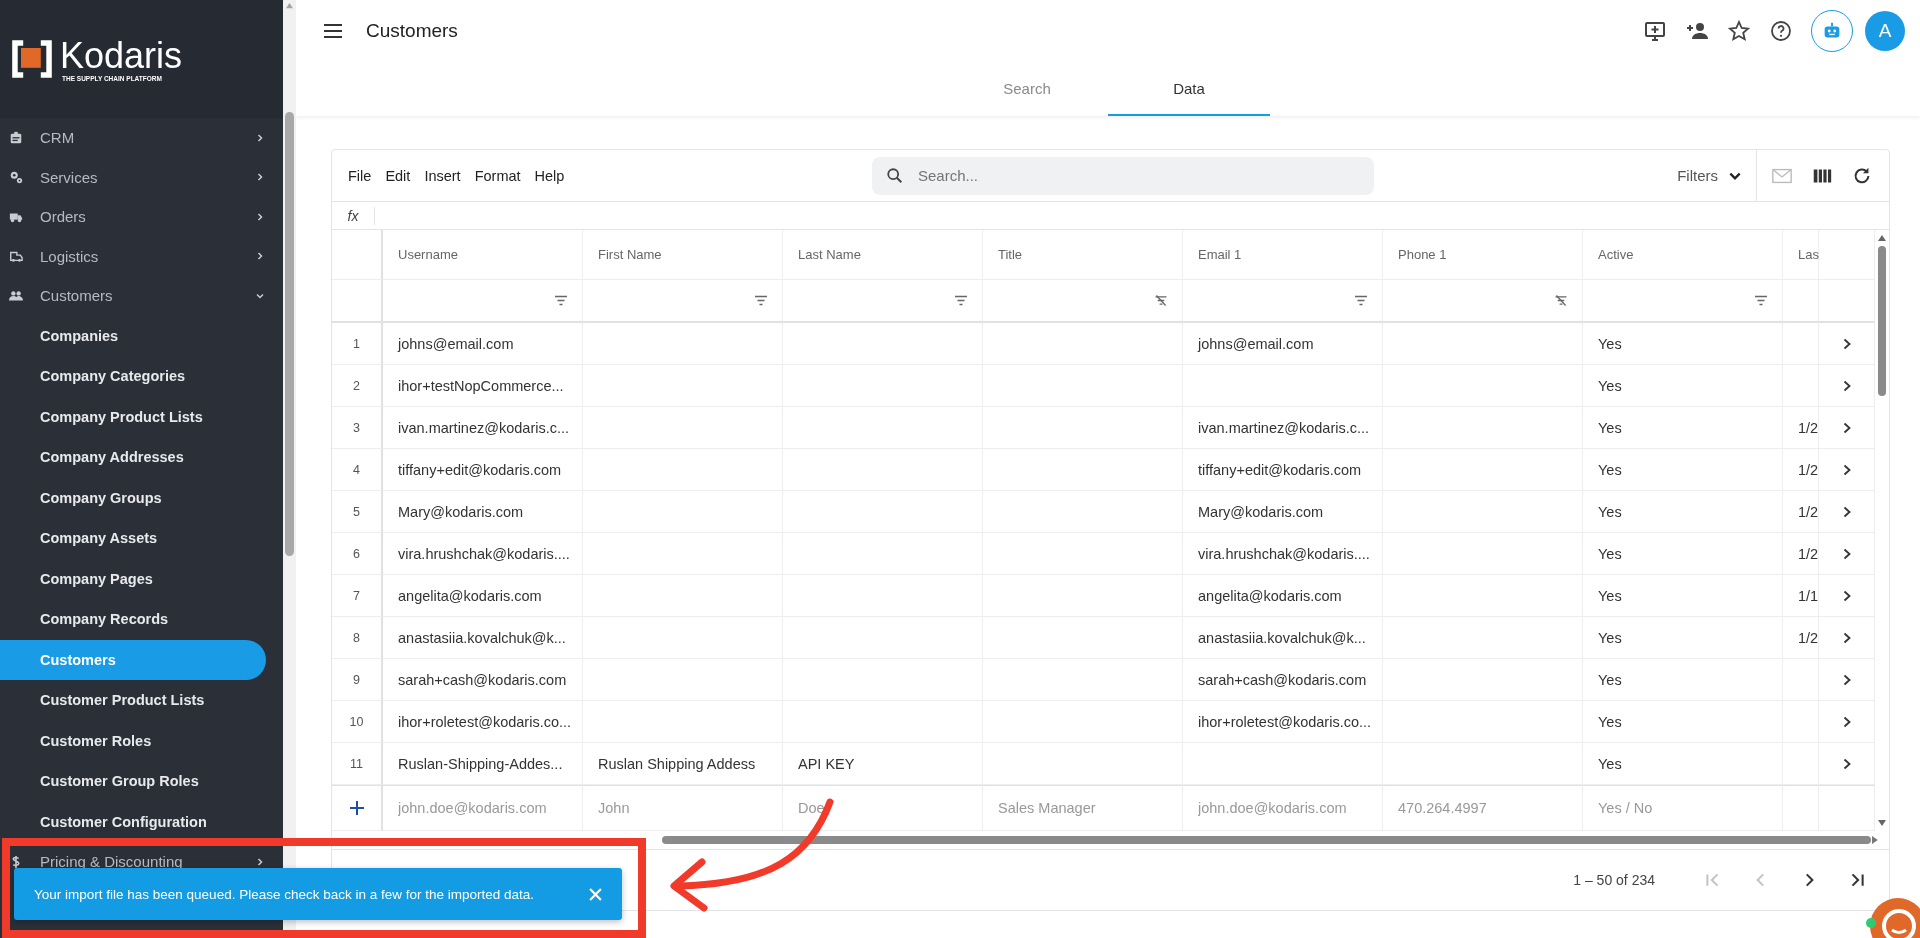 Image resolution: width=1920 pixels, height=938 pixels. I want to click on column-header: Title, so click(1083, 255).